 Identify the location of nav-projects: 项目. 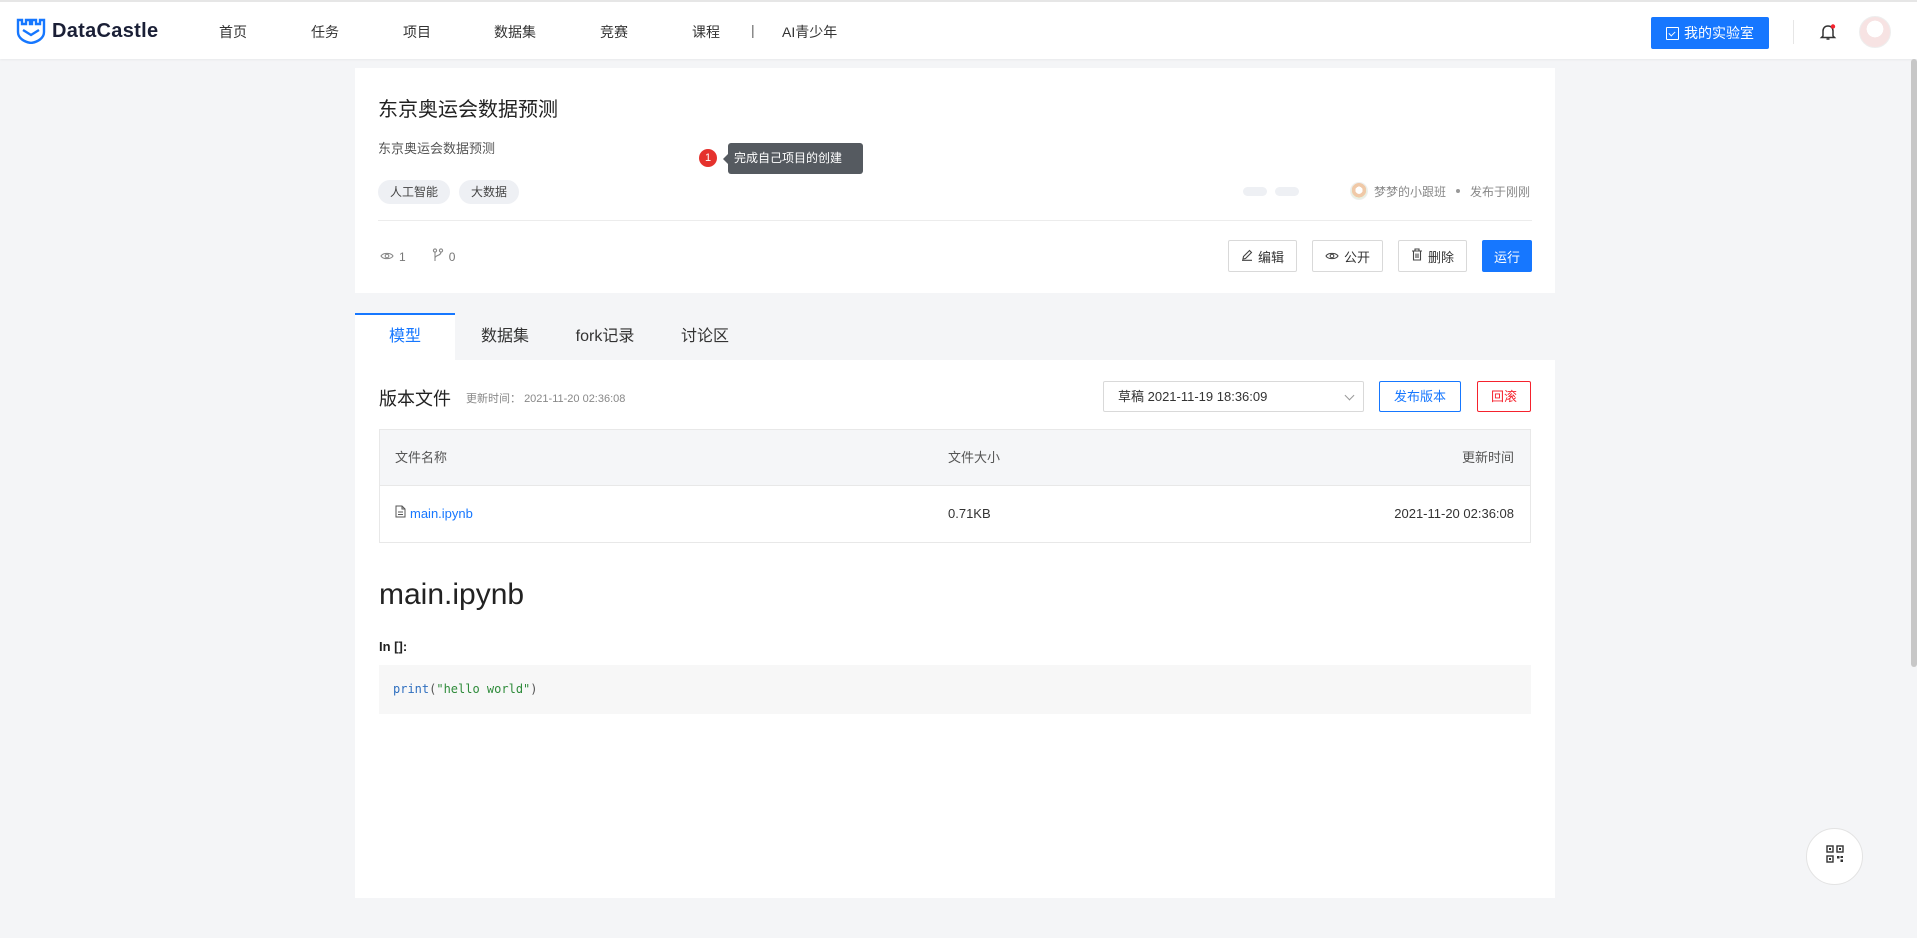
(448, 32).